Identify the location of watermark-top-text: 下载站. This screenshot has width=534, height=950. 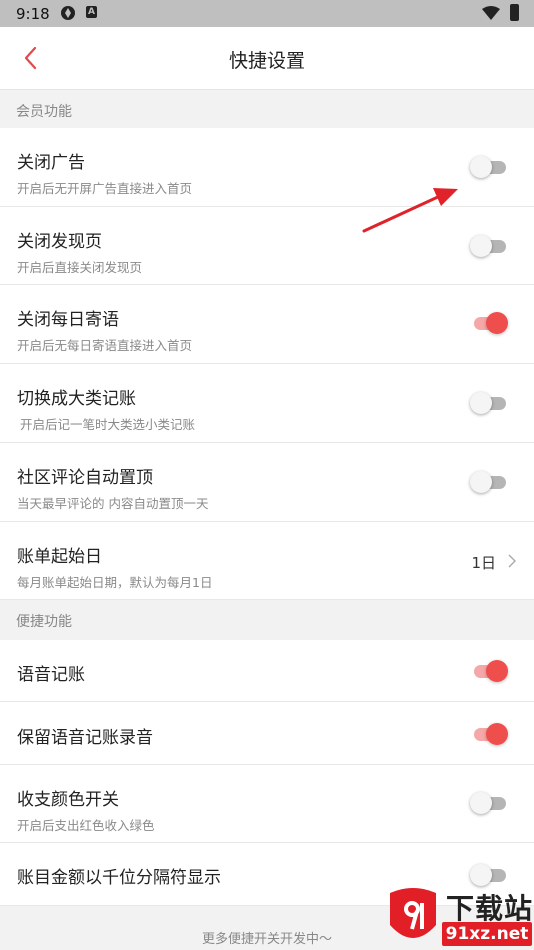
(490, 908).